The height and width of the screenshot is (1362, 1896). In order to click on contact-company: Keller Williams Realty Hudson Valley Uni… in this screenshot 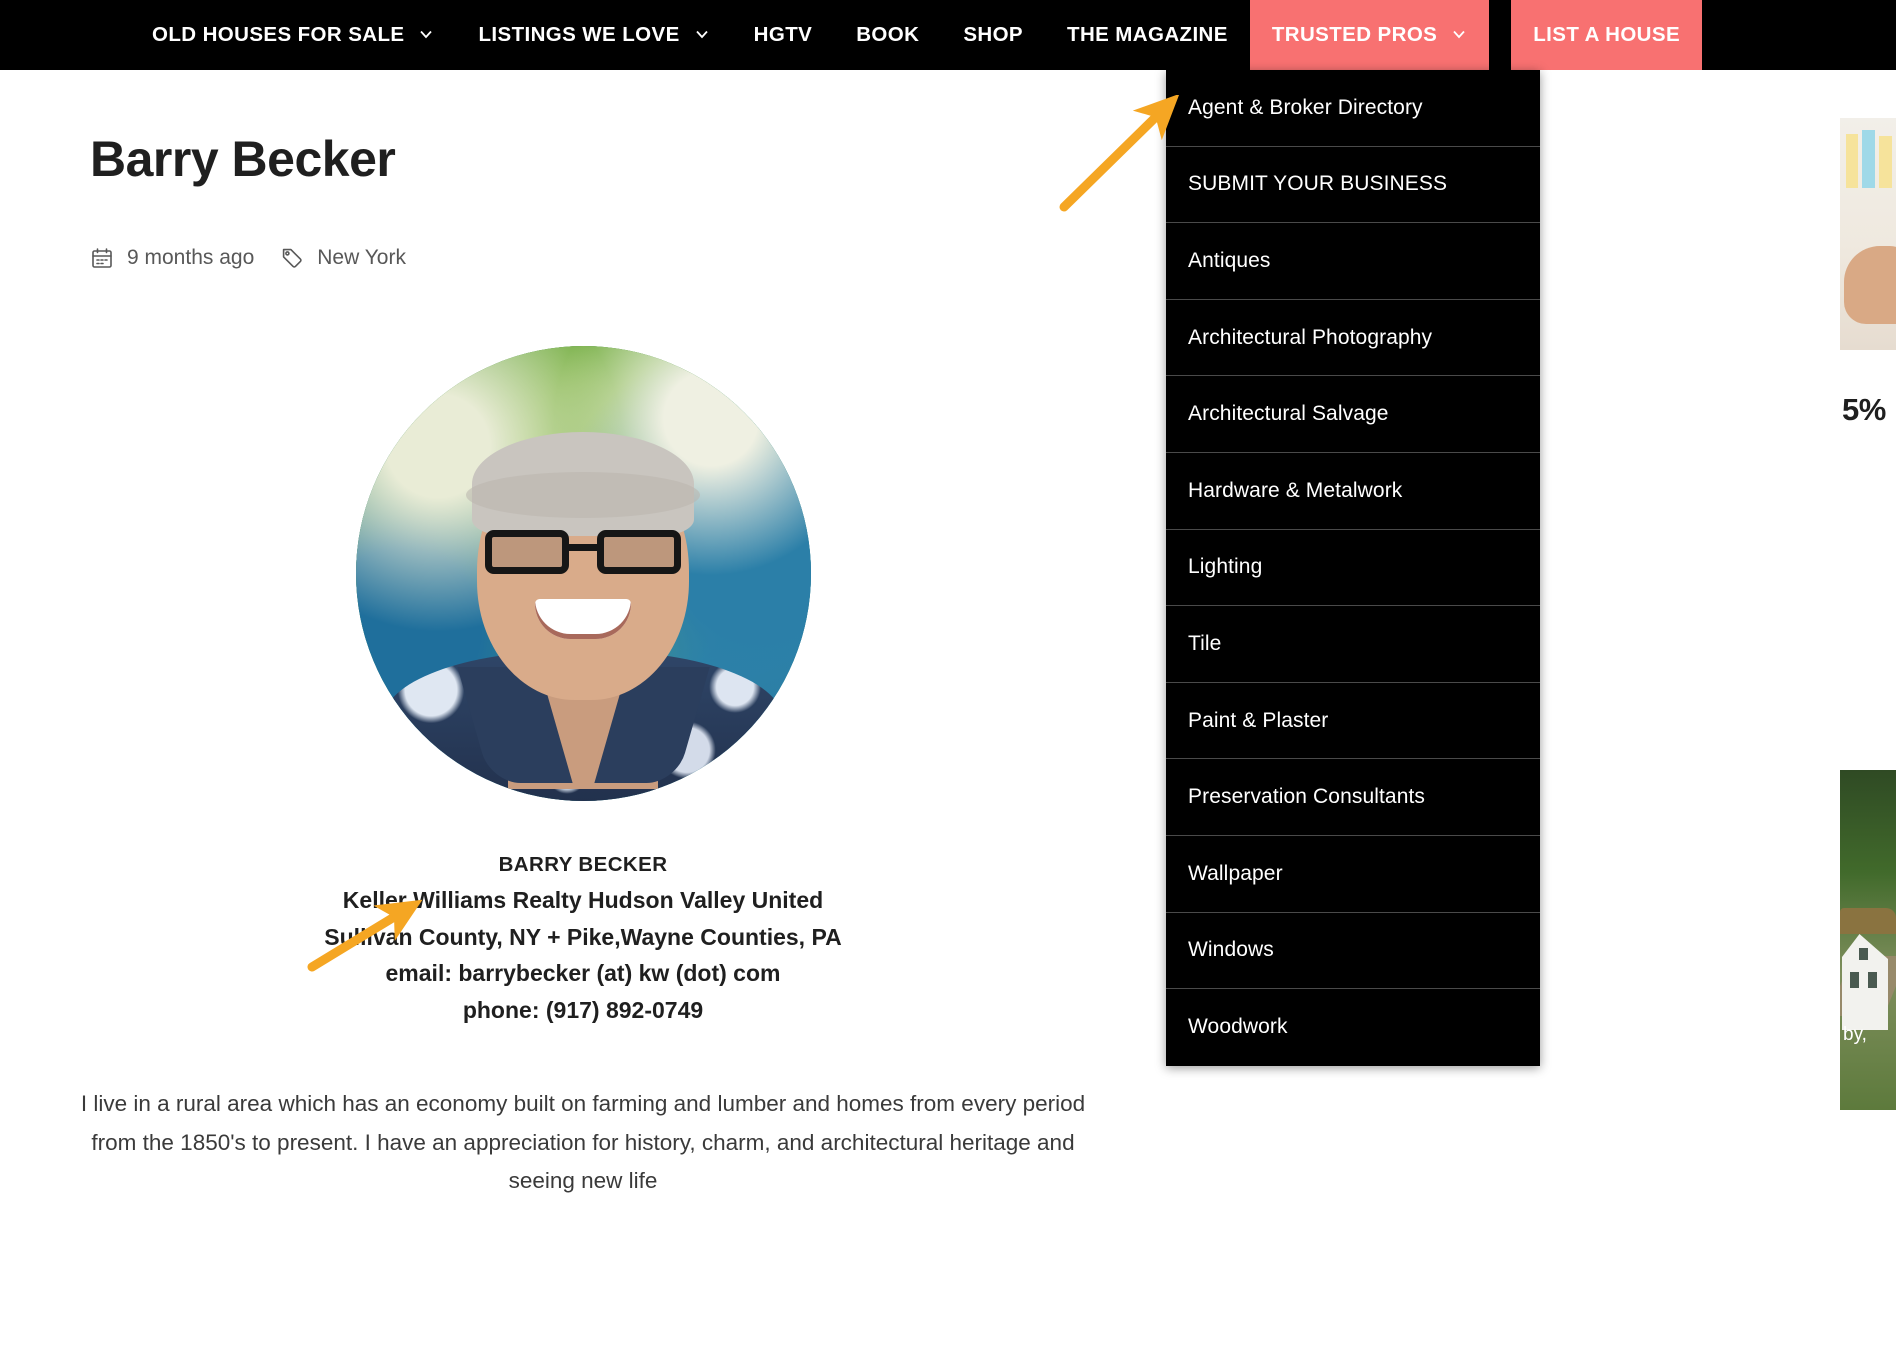, I will do `click(583, 899)`.